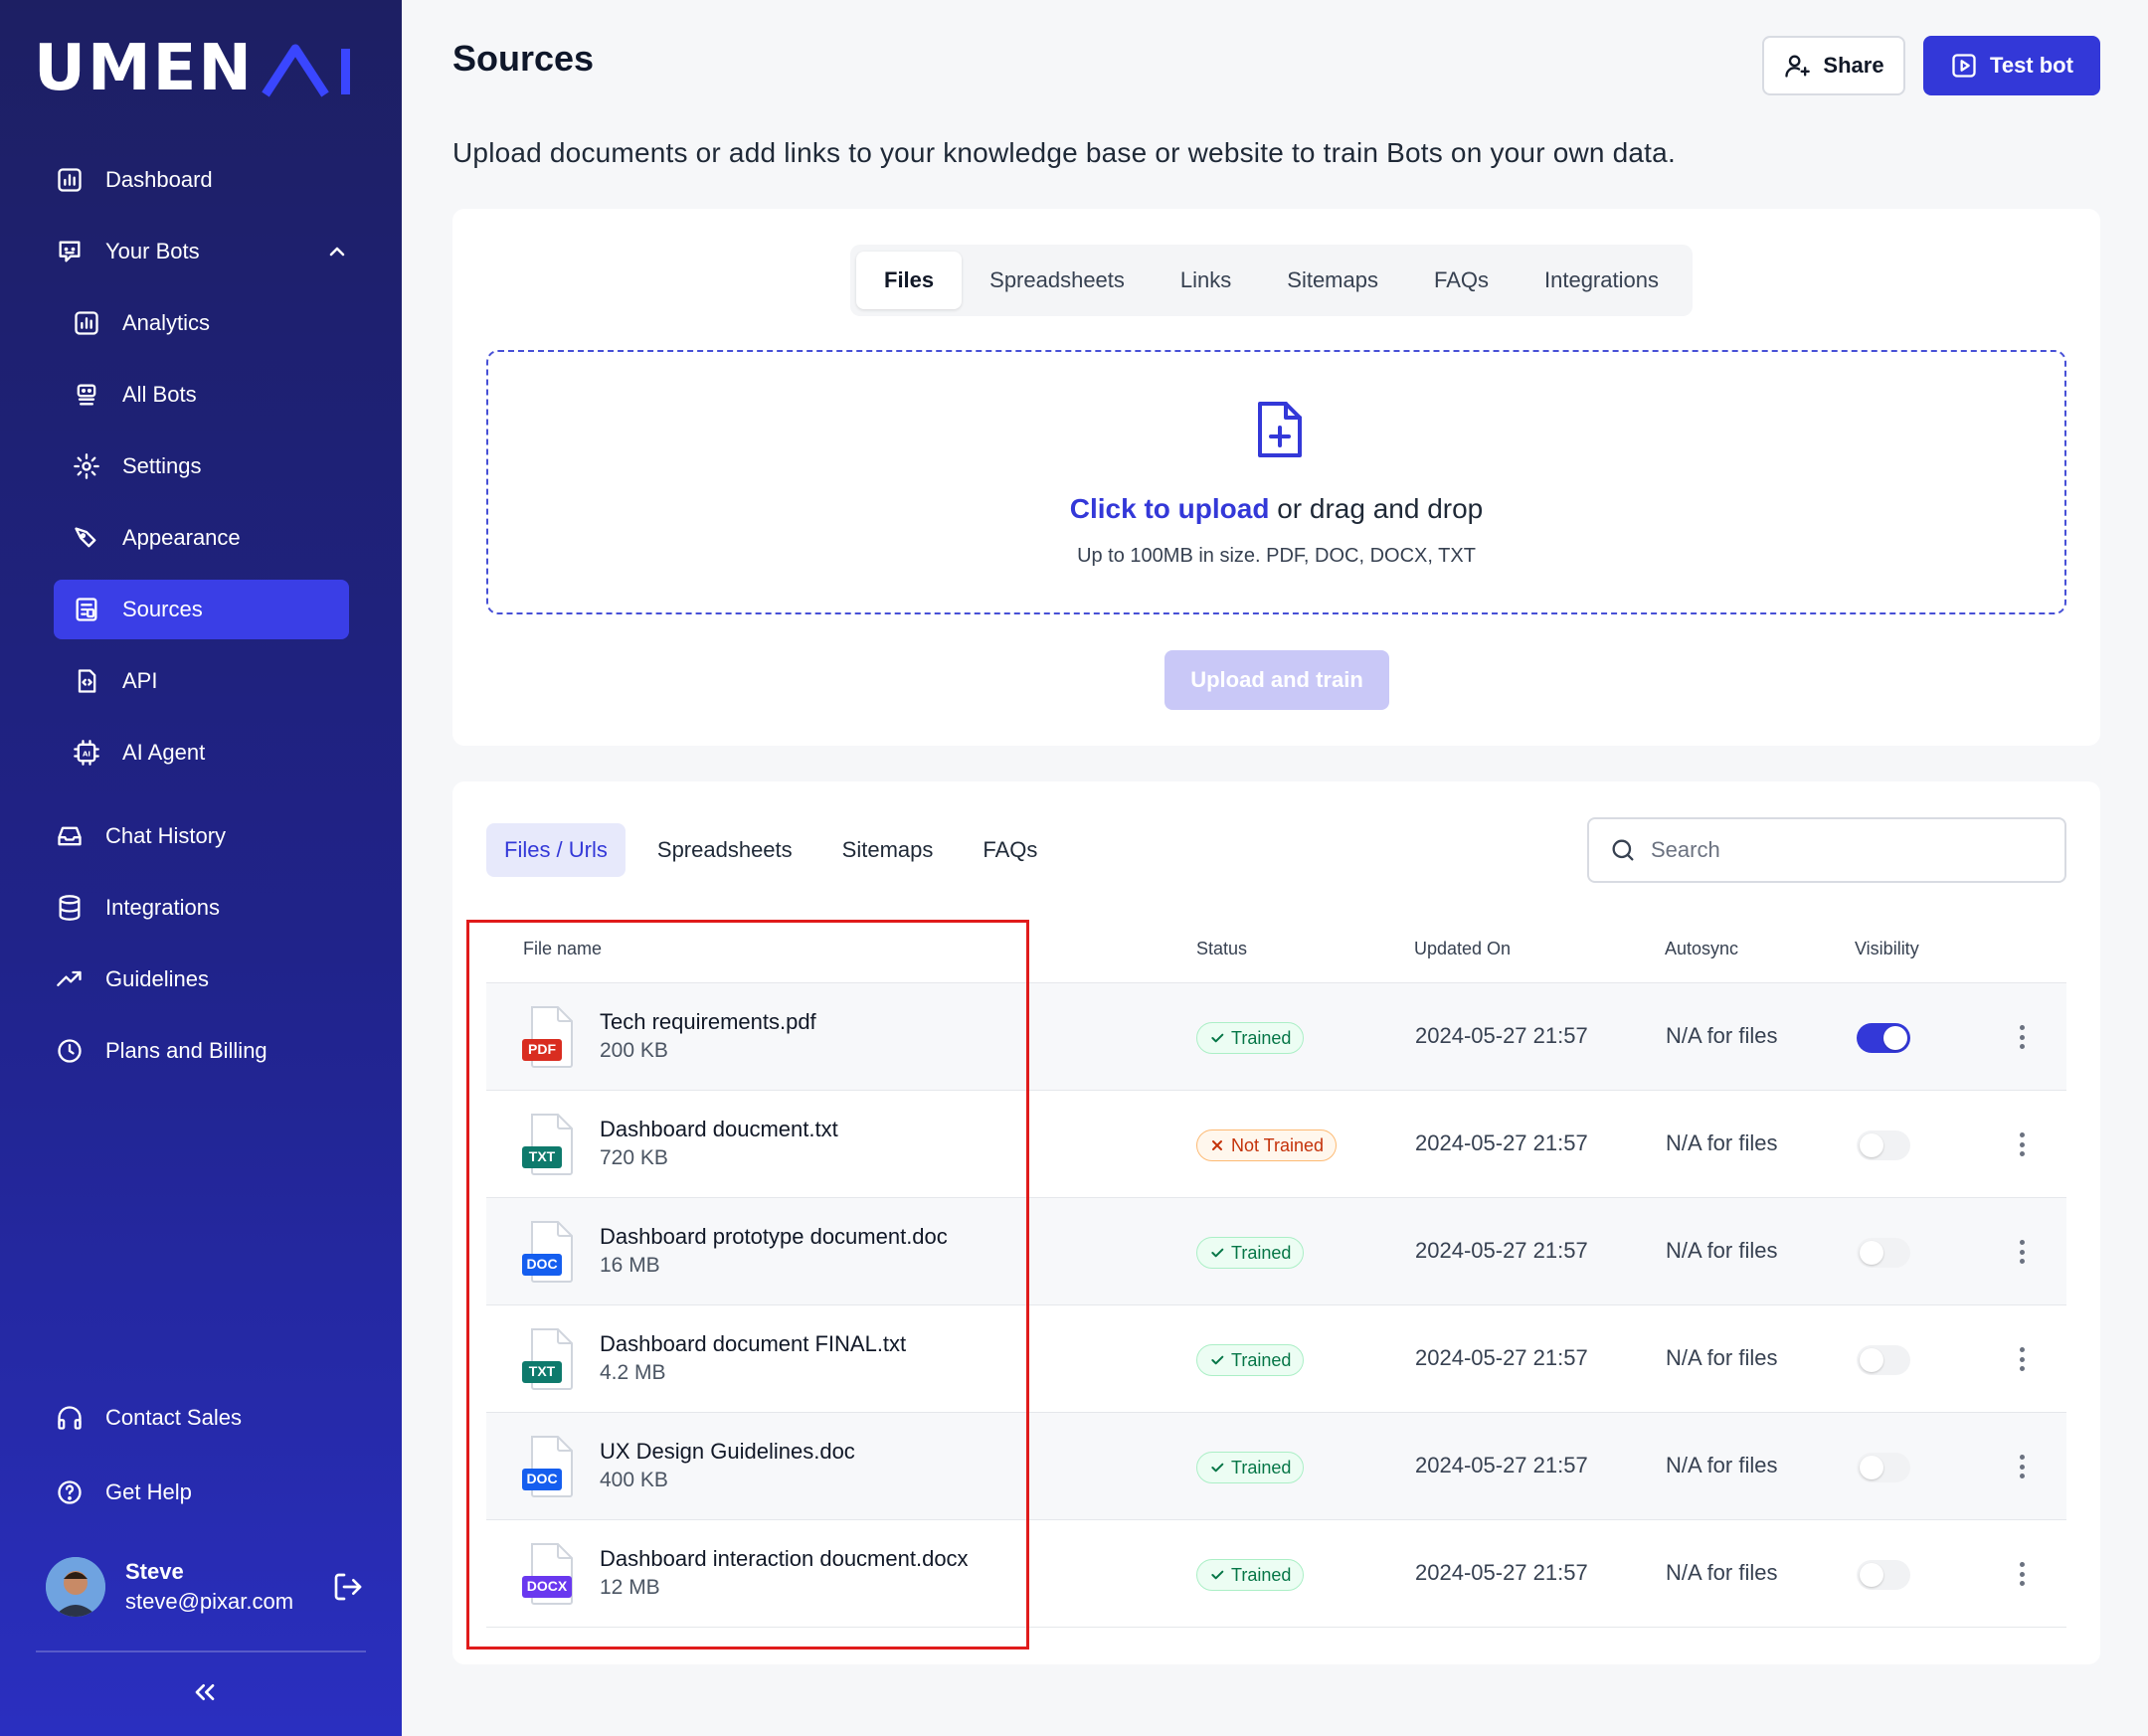 The width and height of the screenshot is (2148, 1736). I want to click on list-tab-files-urls: Files / Urls, so click(556, 850).